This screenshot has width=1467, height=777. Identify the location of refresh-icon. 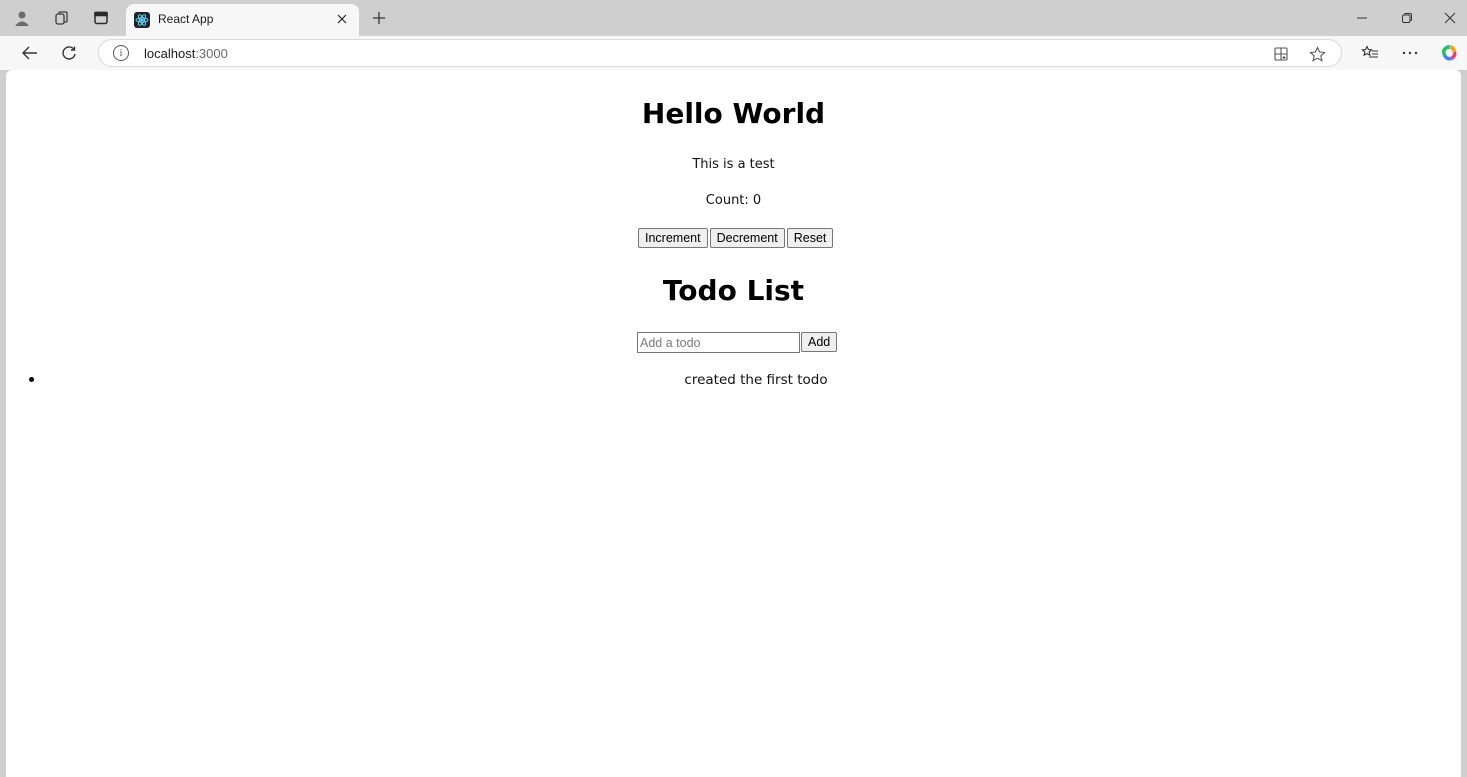
(69, 53).